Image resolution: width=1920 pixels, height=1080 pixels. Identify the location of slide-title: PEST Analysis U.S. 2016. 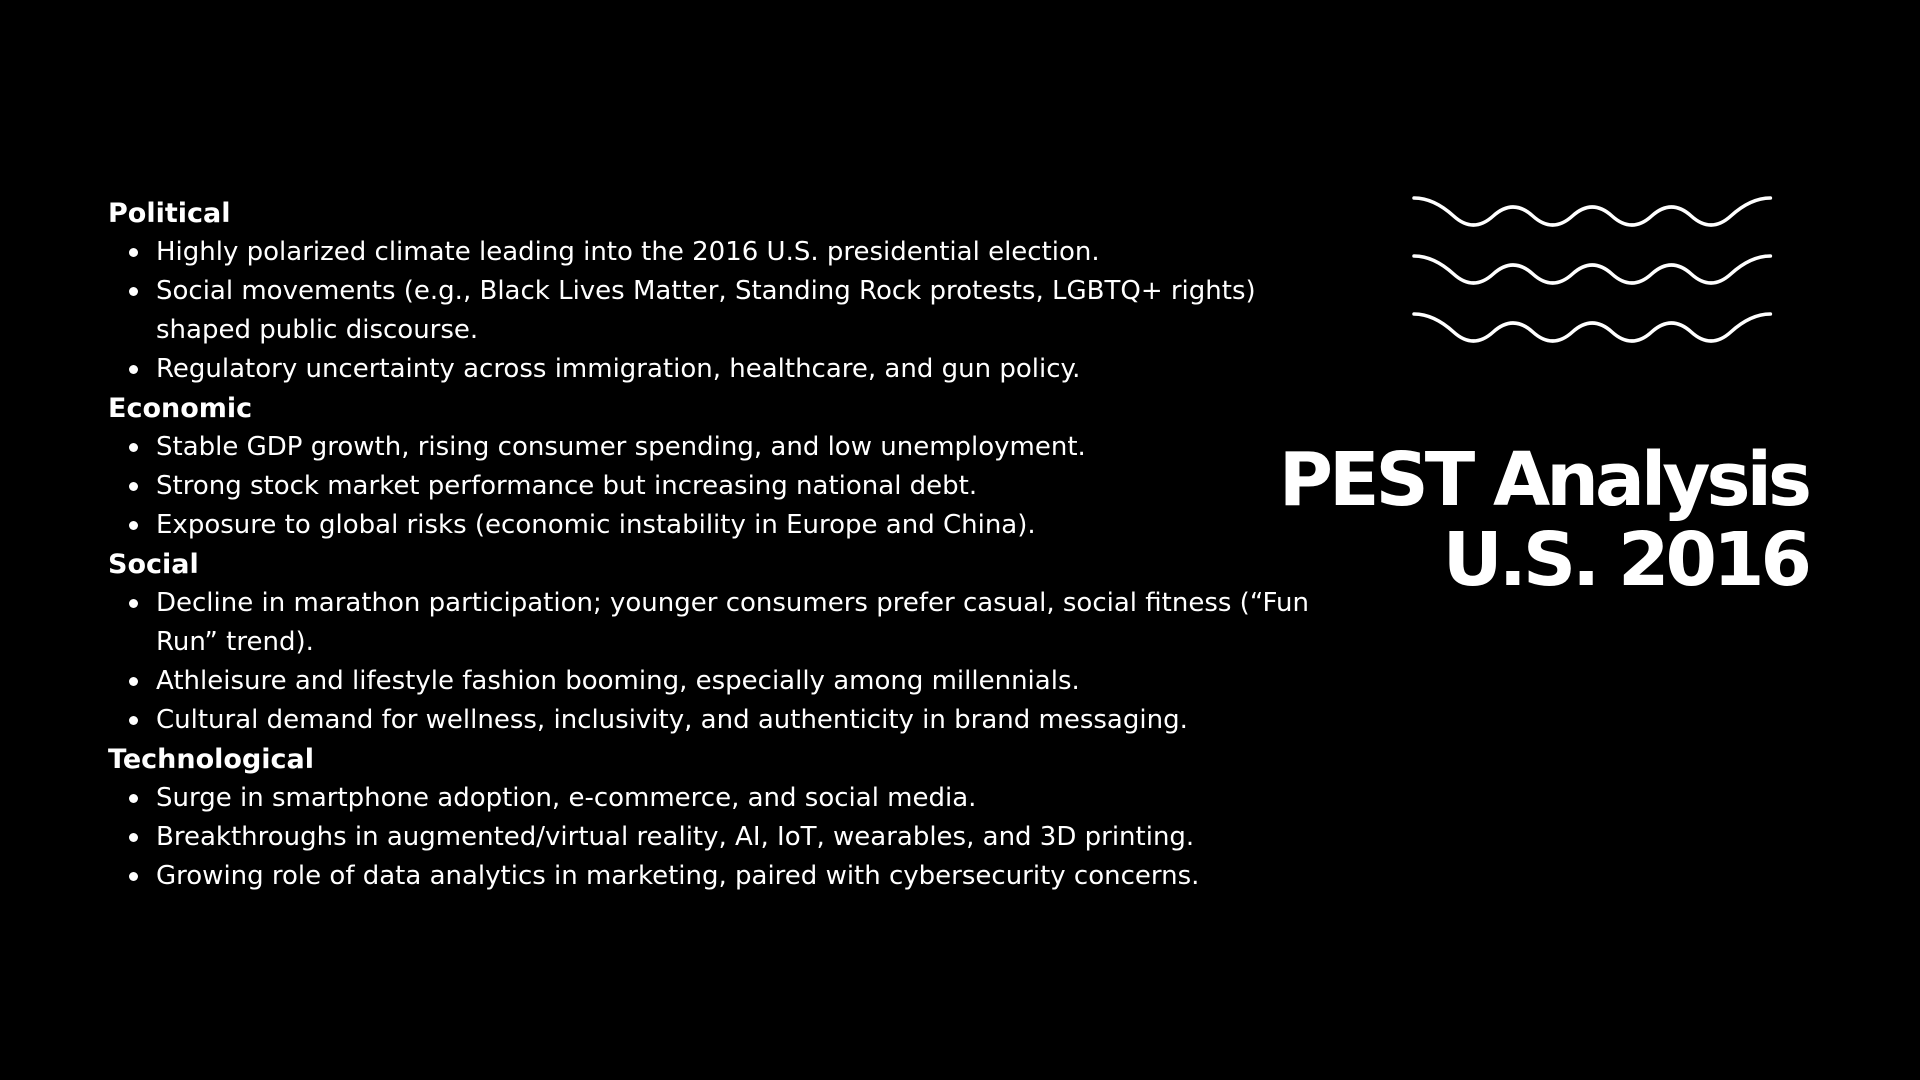
(1545, 520).